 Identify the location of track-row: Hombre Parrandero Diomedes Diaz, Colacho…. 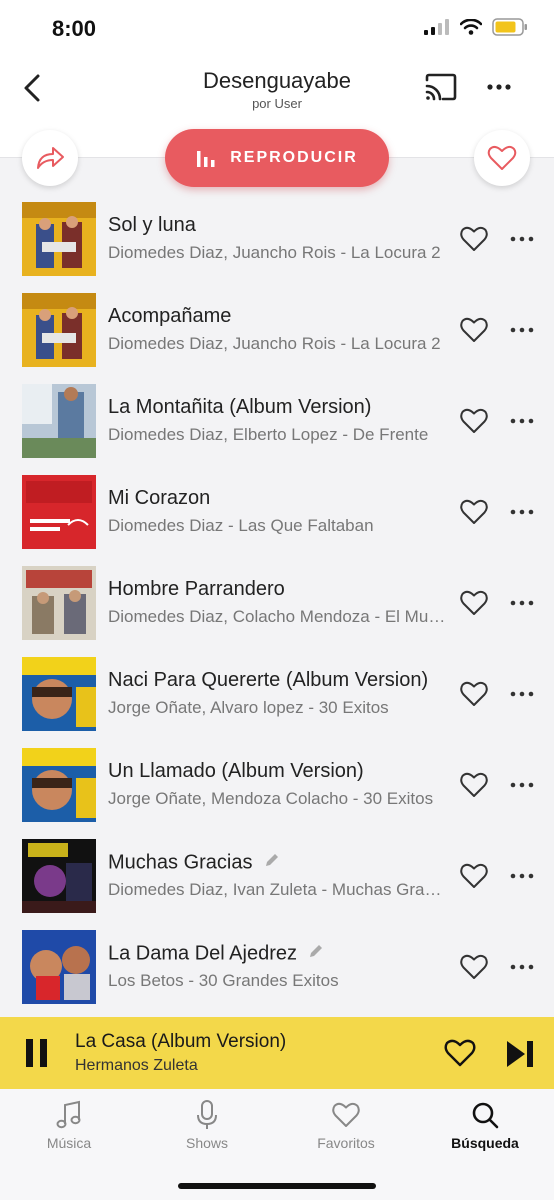
(277, 603).